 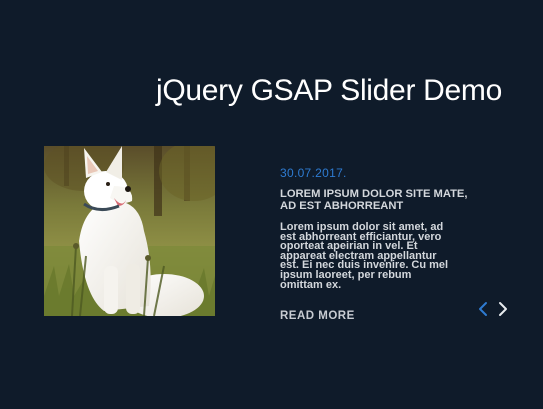 I want to click on slide-date: 30.07.2017., so click(x=313, y=173).